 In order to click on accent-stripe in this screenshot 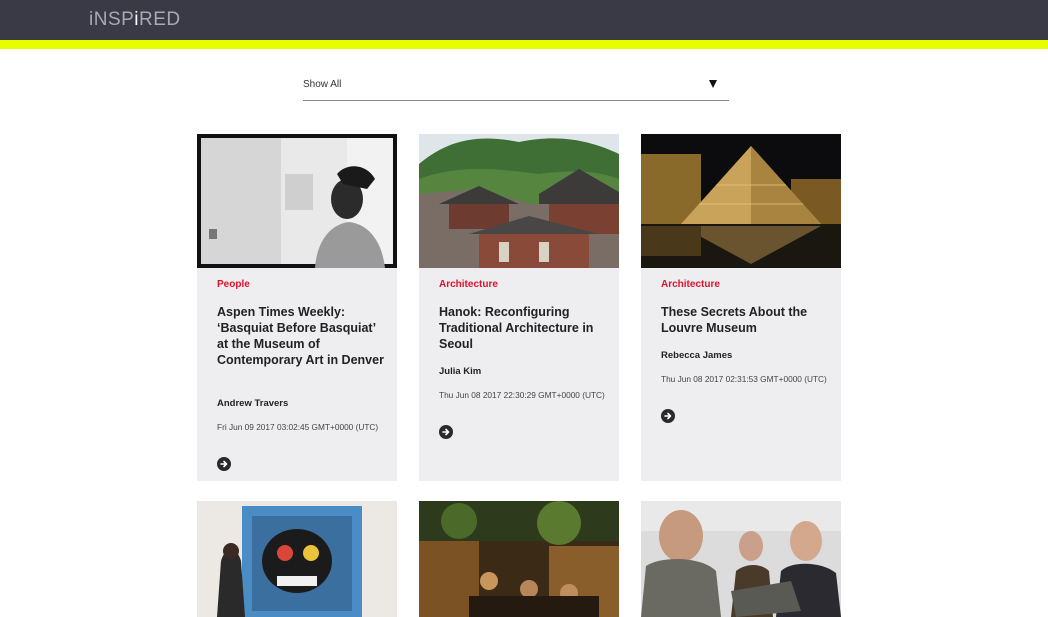, I will do `click(524, 44)`.